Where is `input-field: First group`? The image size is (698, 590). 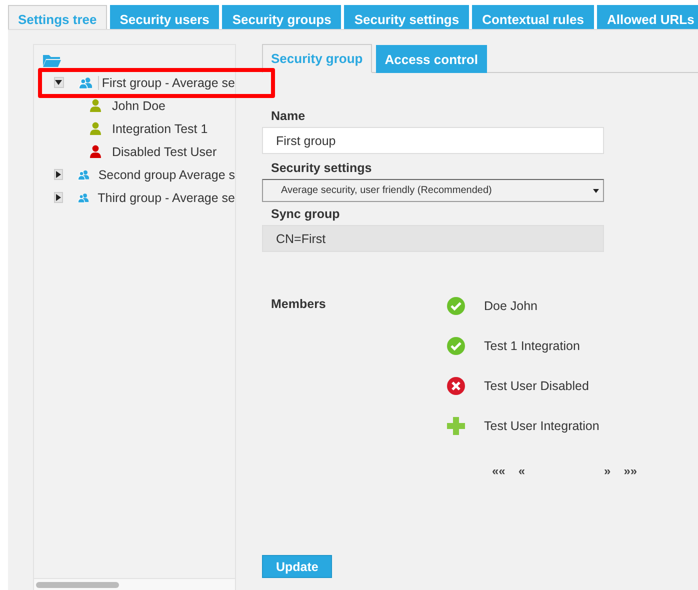
input-field: First group is located at coordinates (433, 140).